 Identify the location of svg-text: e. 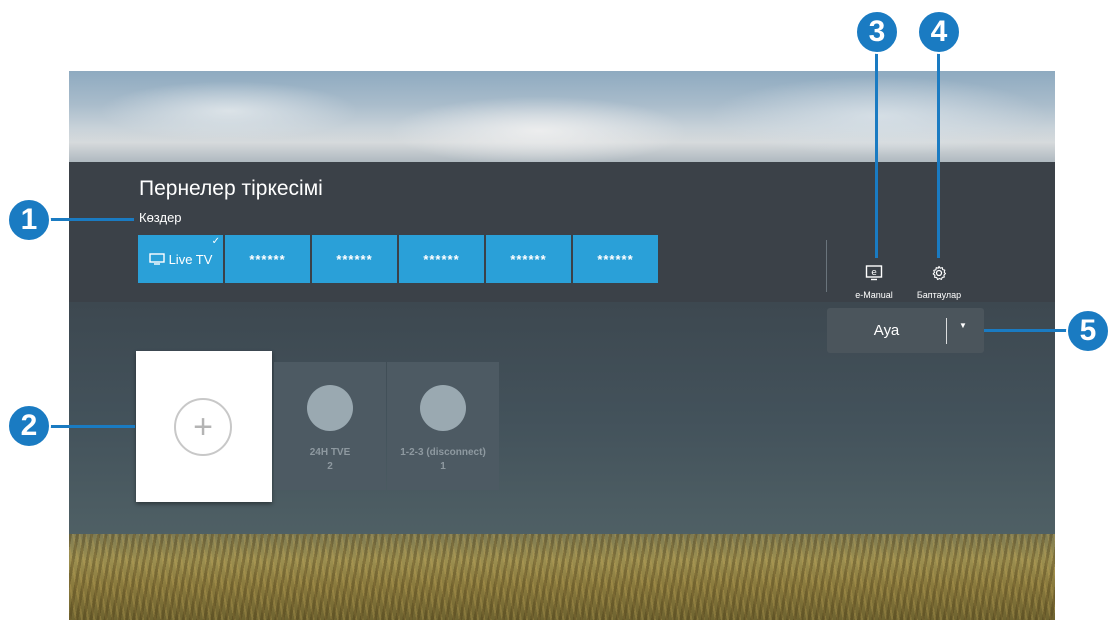
(874, 273).